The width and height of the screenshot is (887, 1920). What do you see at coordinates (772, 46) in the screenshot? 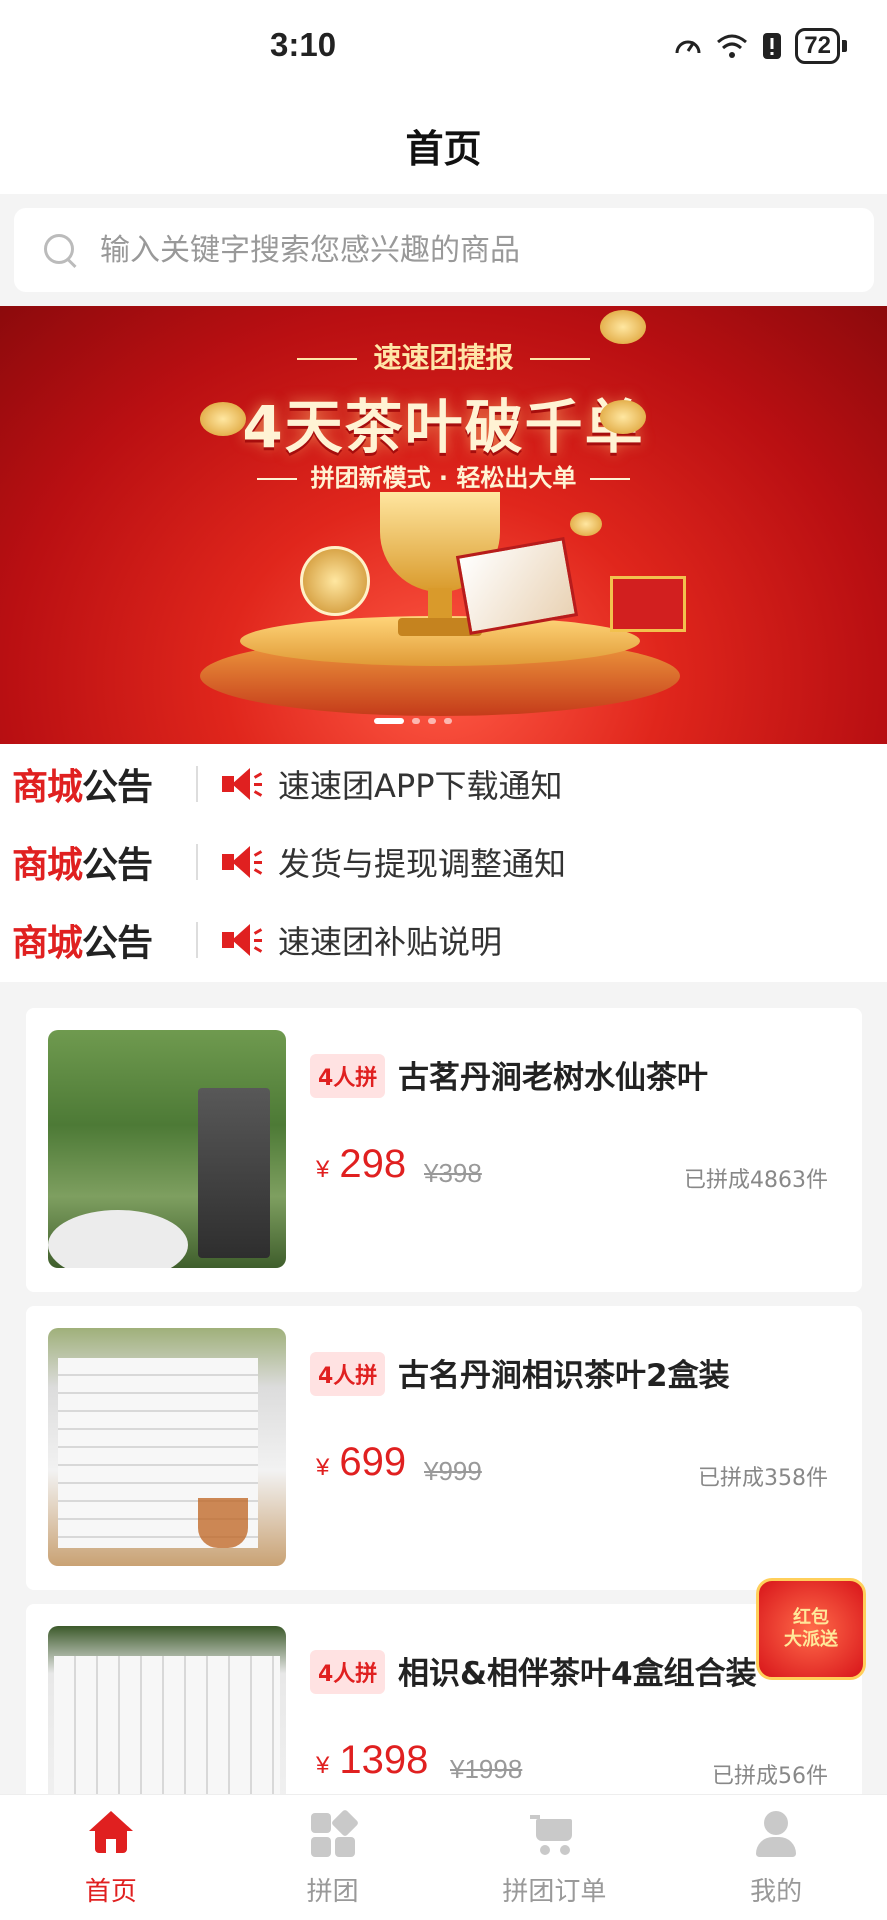
I see `signal-alert-icon` at bounding box center [772, 46].